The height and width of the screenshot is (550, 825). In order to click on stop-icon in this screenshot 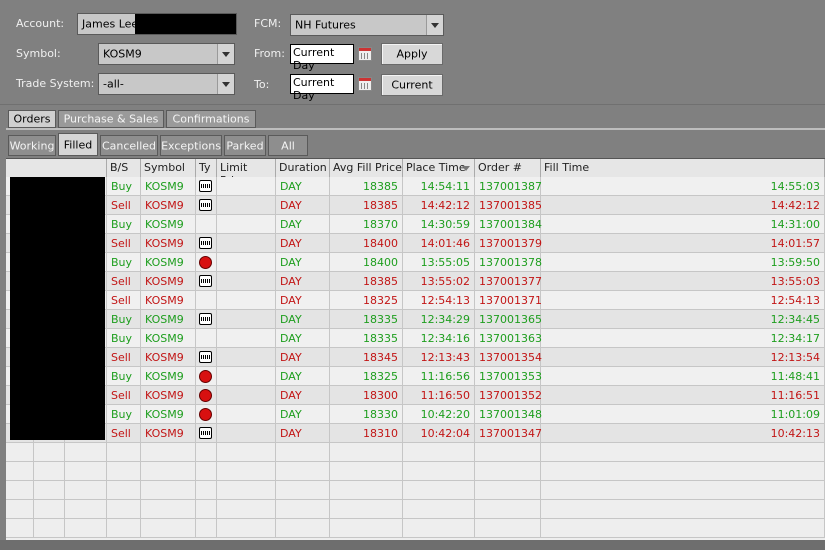, I will do `click(205, 395)`.